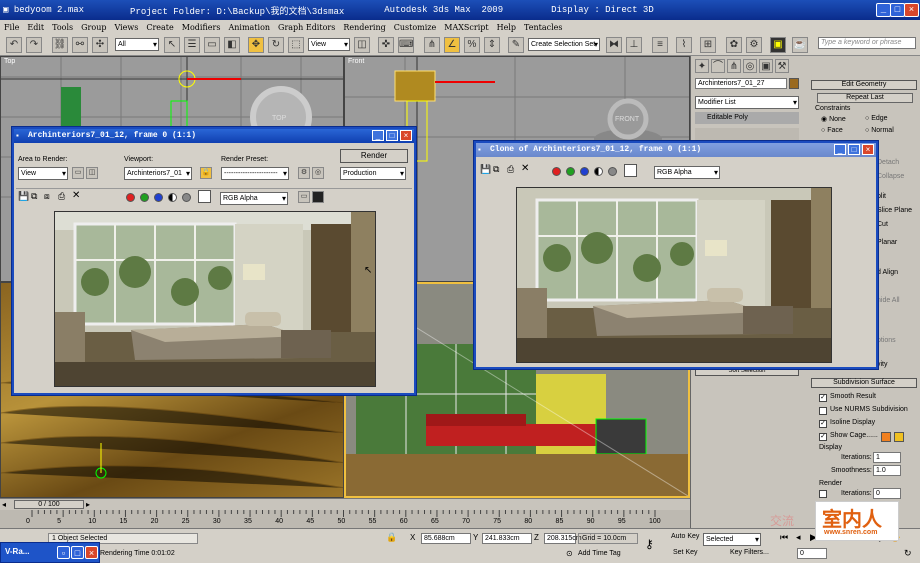 Image resolution: width=920 pixels, height=563 pixels. I want to click on add-time-tag: Add Time Tag, so click(599, 553).